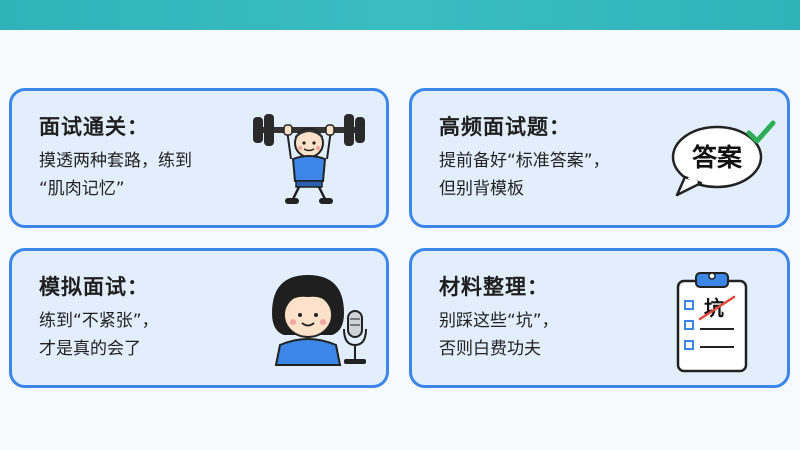 The image size is (800, 450). What do you see at coordinates (82, 189) in the screenshot?
I see `card-line: “肌肉记忆”` at bounding box center [82, 189].